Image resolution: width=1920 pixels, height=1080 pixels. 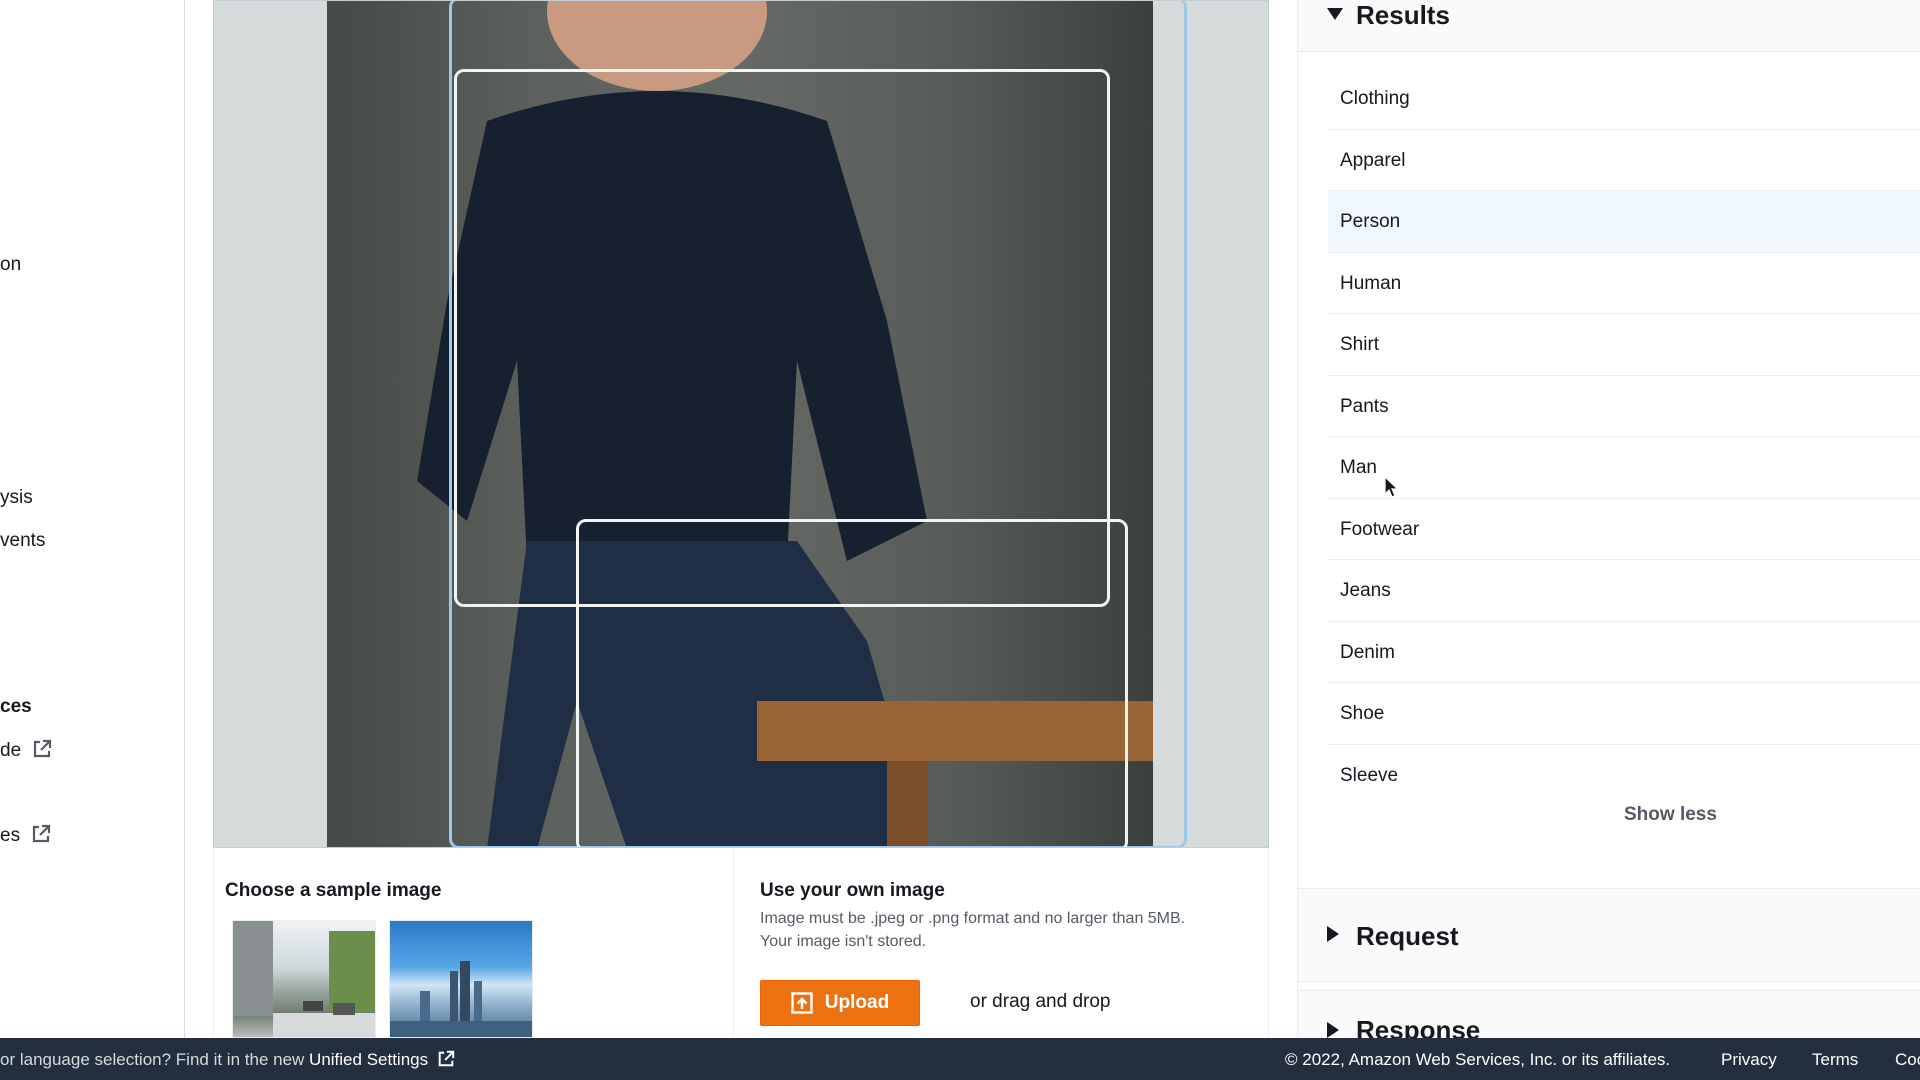 I want to click on label-name: Human, so click(x=1371, y=283).